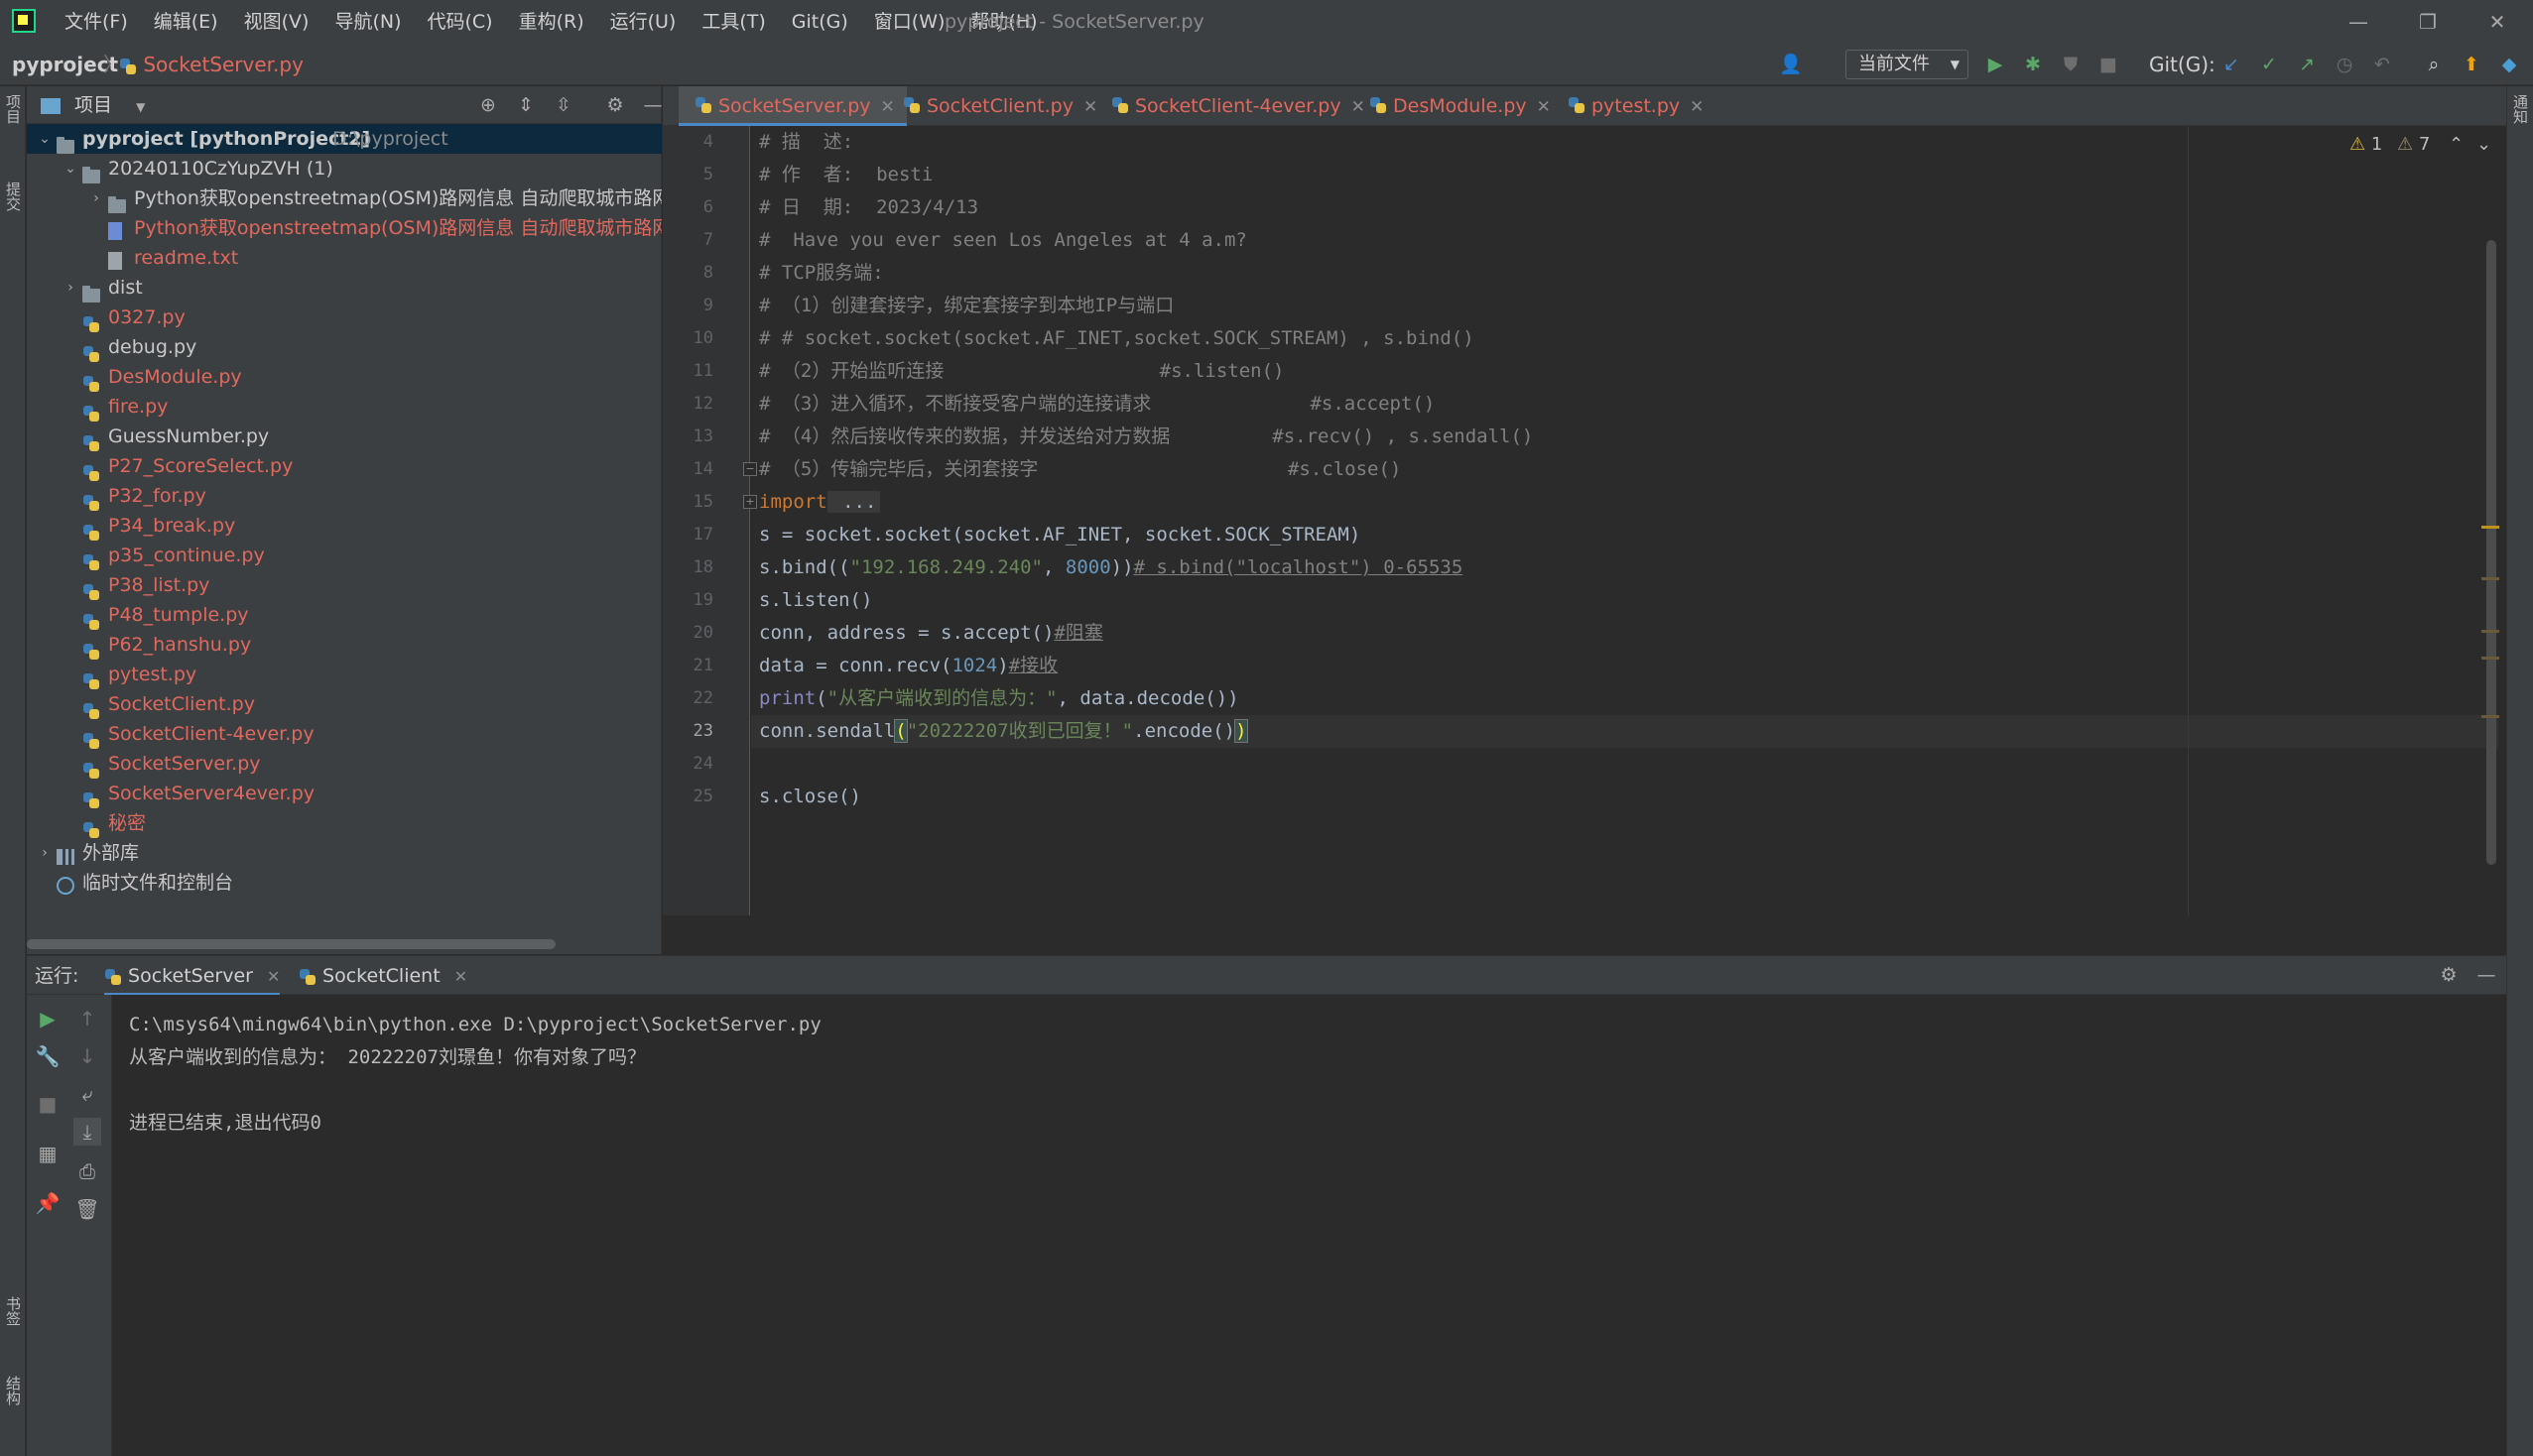  Describe the element at coordinates (910, 22) in the screenshot. I see `menu-window: 窗口(W)` at that location.